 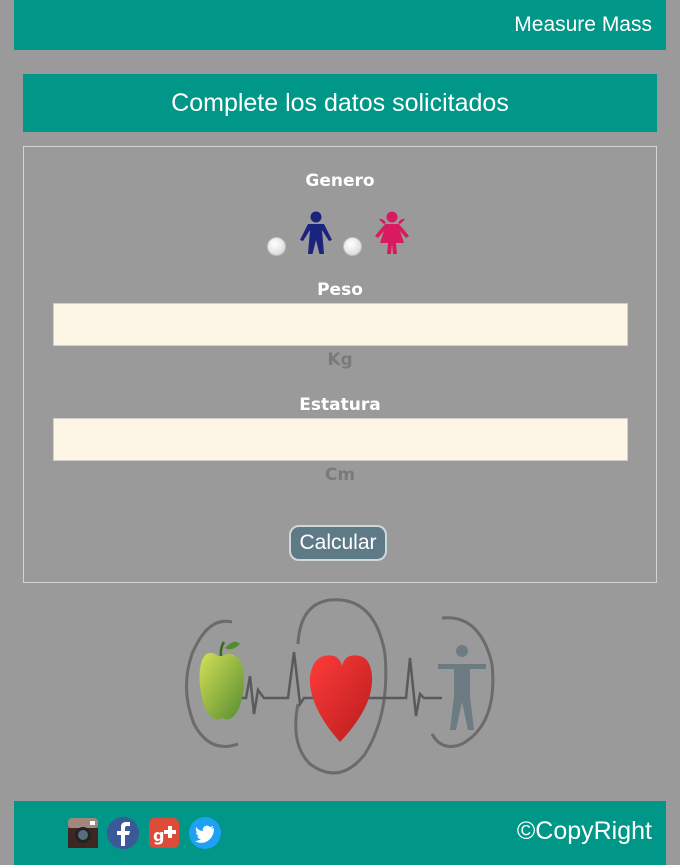 I want to click on calcular-button: Calcular, so click(x=338, y=543).